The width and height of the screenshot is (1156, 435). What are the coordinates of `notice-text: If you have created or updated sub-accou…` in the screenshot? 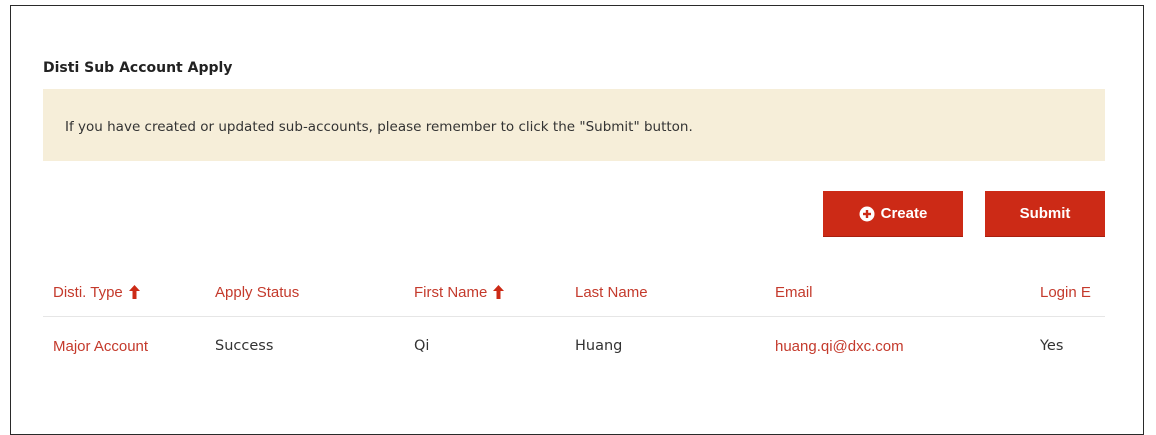 It's located at (379, 127).